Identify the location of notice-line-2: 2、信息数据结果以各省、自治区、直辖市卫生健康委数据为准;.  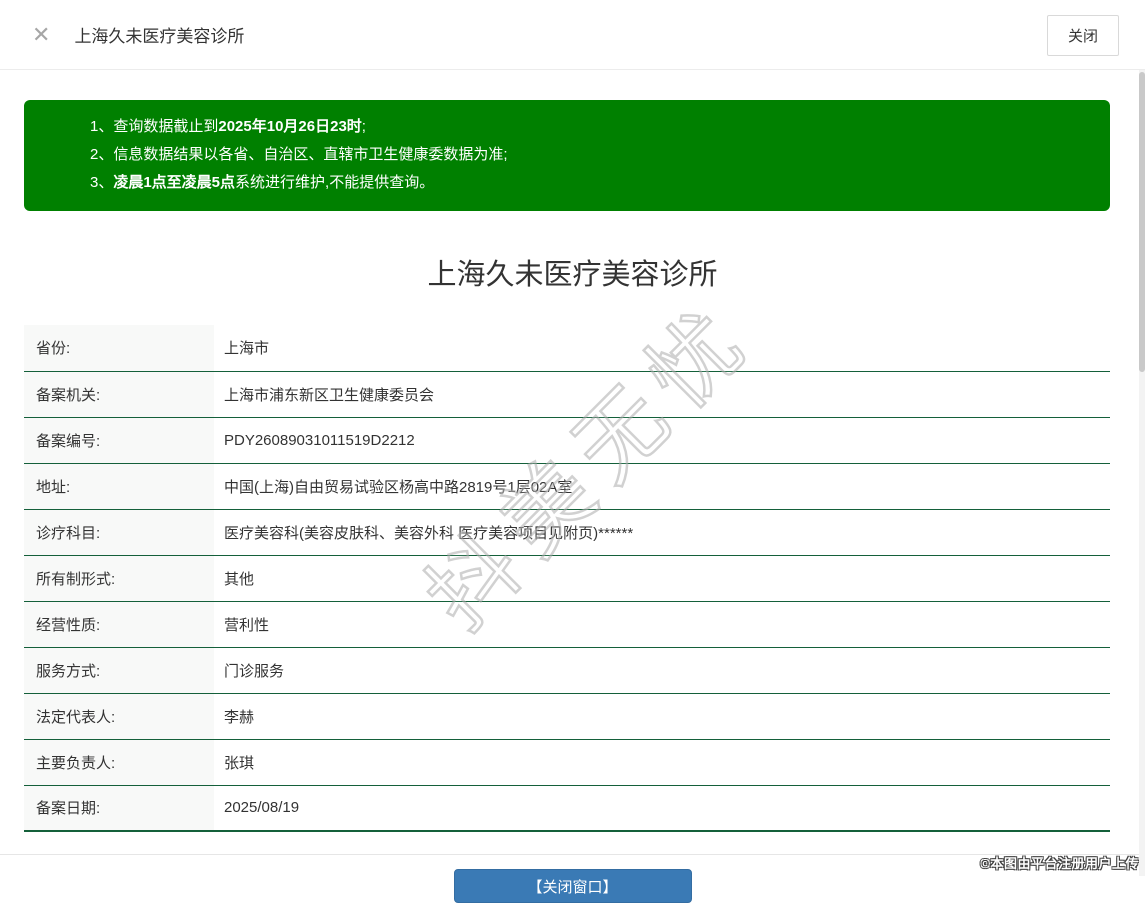
(590, 155).